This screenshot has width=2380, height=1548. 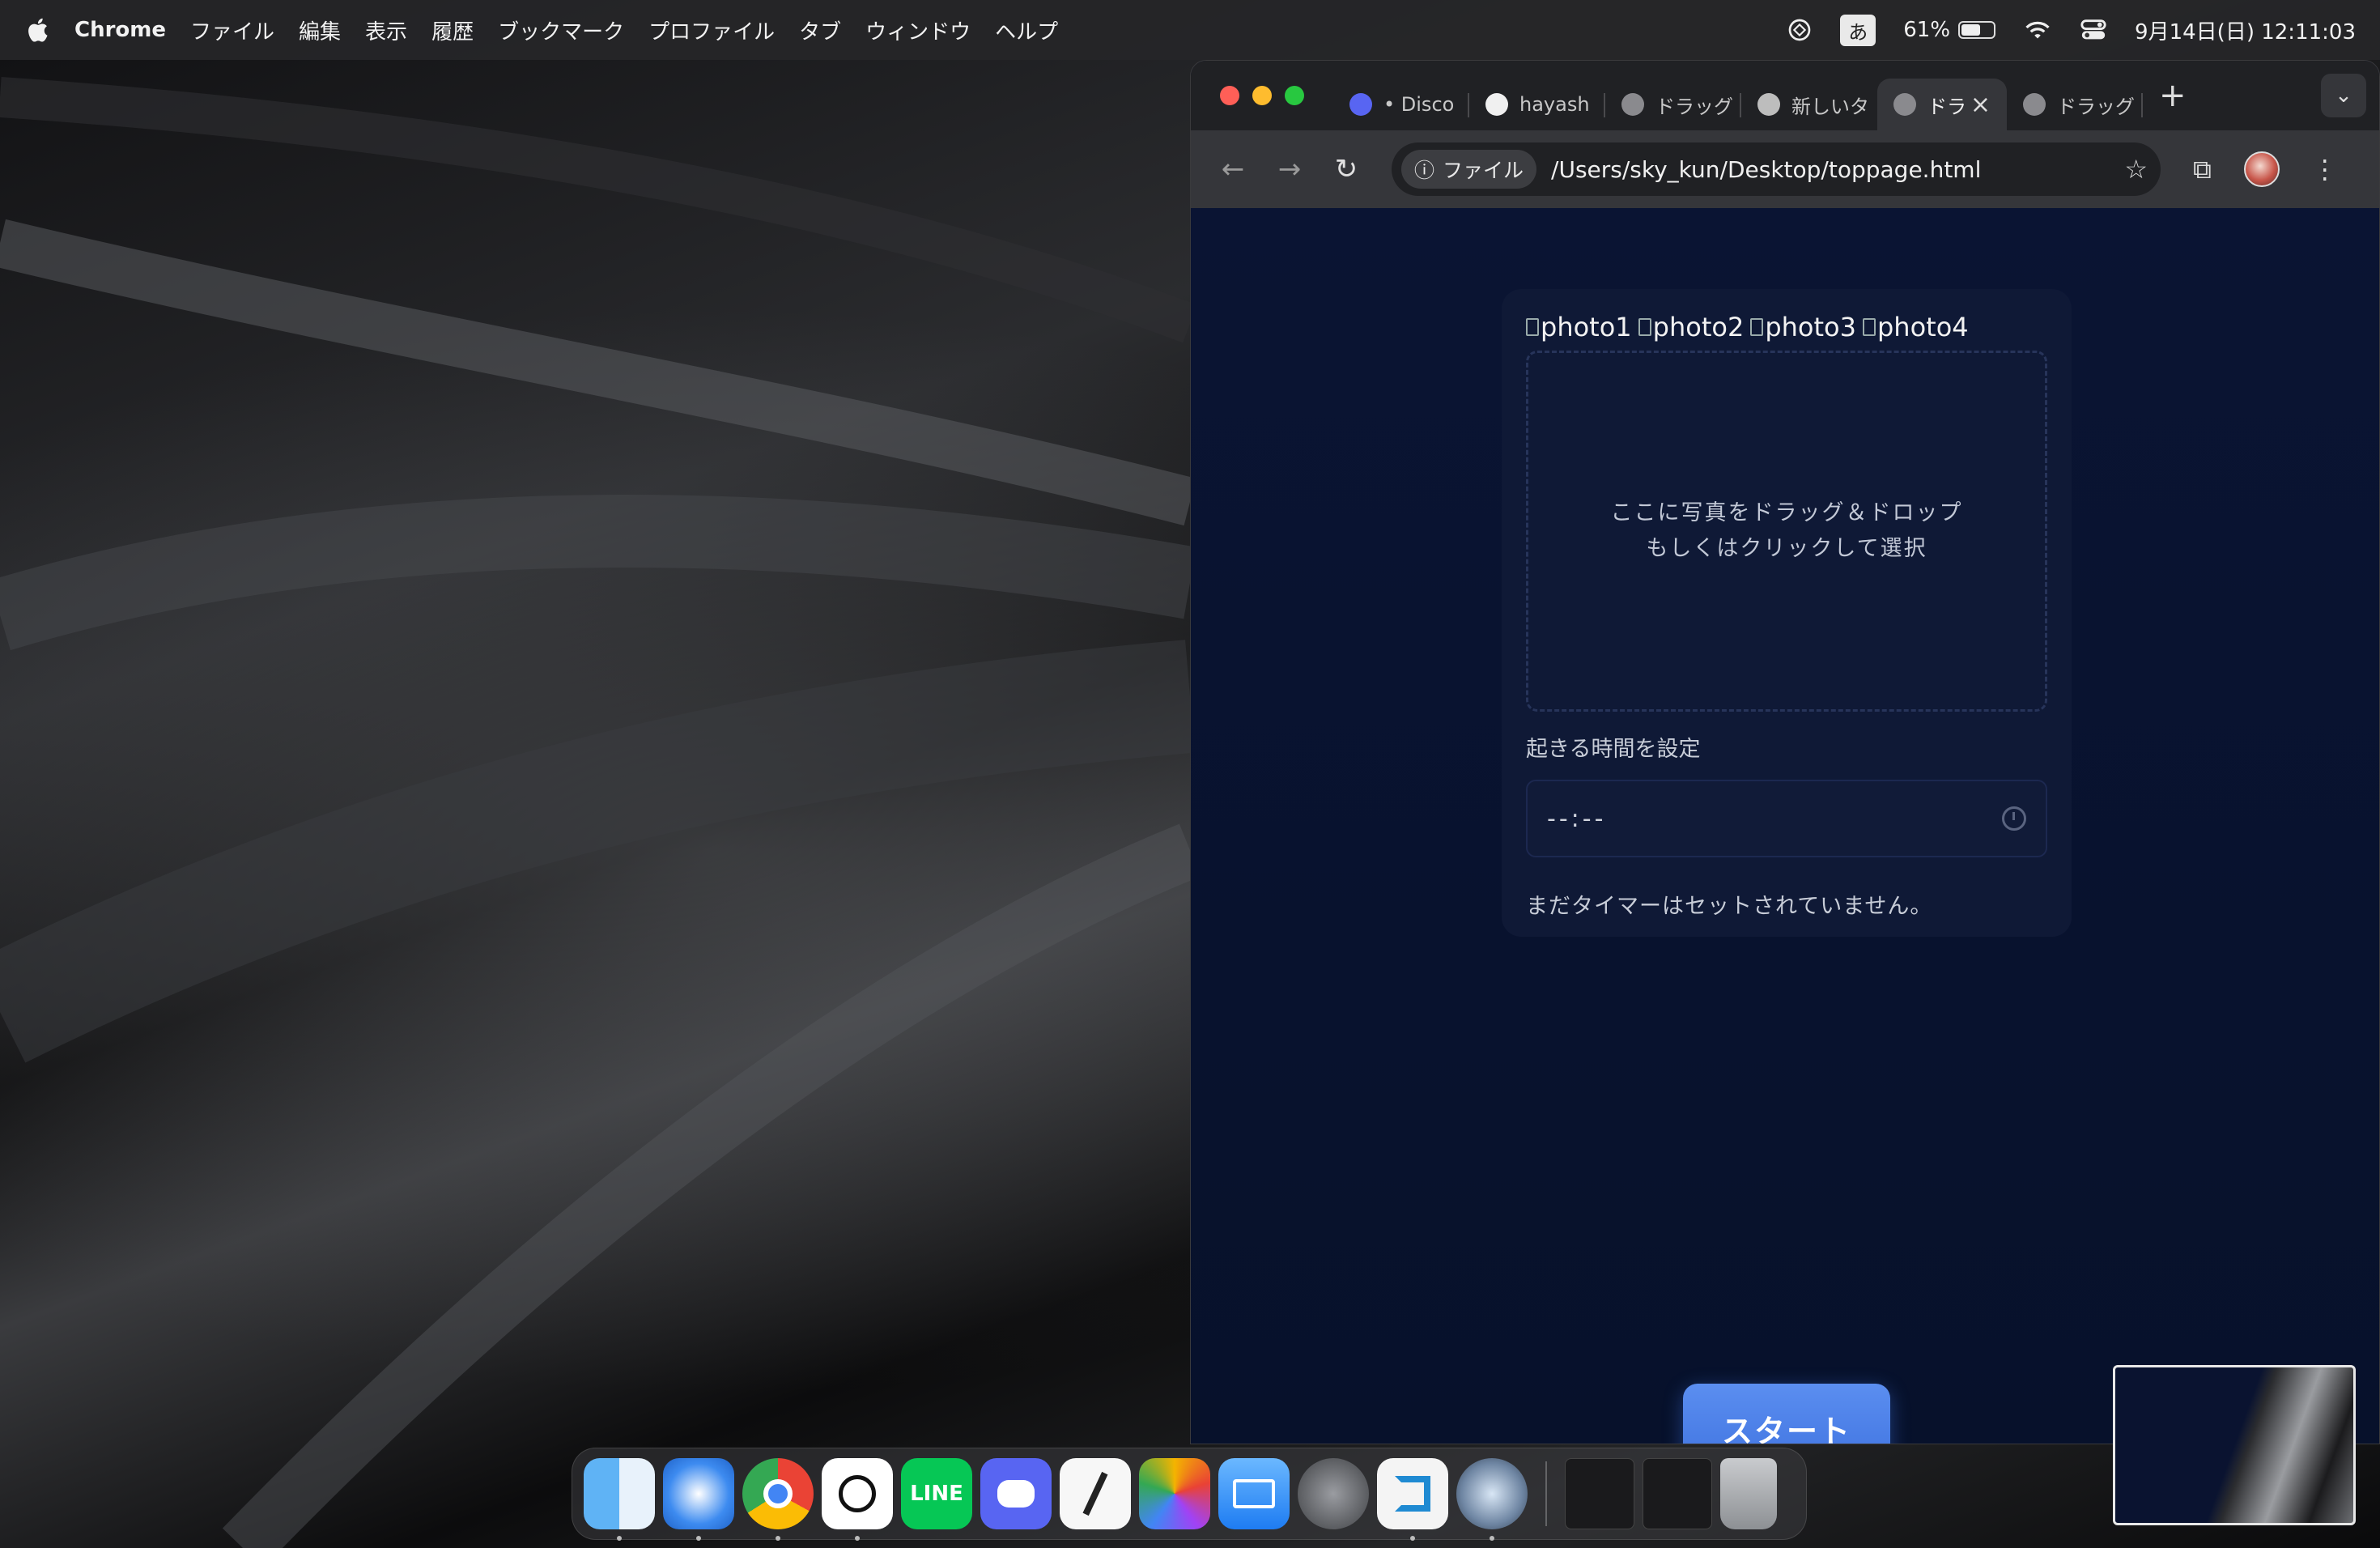 I want to click on tab-search-chevron-icon: ⌄, so click(x=2343, y=96).